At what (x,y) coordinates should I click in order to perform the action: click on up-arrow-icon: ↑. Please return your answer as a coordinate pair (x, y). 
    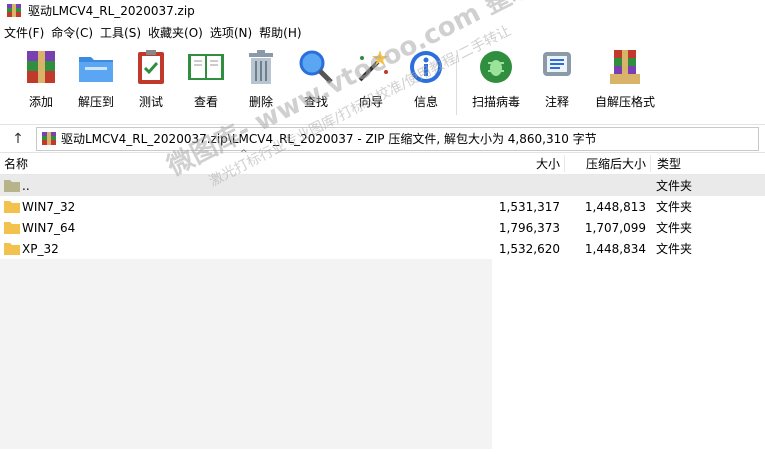
    Looking at the image, I should click on (18, 138).